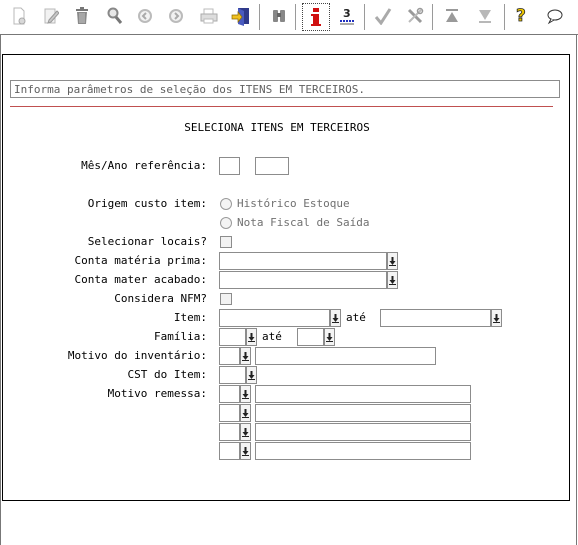 This screenshot has height=545, width=578. Describe the element at coordinates (274, 318) in the screenshot. I see `item-from-input` at that location.